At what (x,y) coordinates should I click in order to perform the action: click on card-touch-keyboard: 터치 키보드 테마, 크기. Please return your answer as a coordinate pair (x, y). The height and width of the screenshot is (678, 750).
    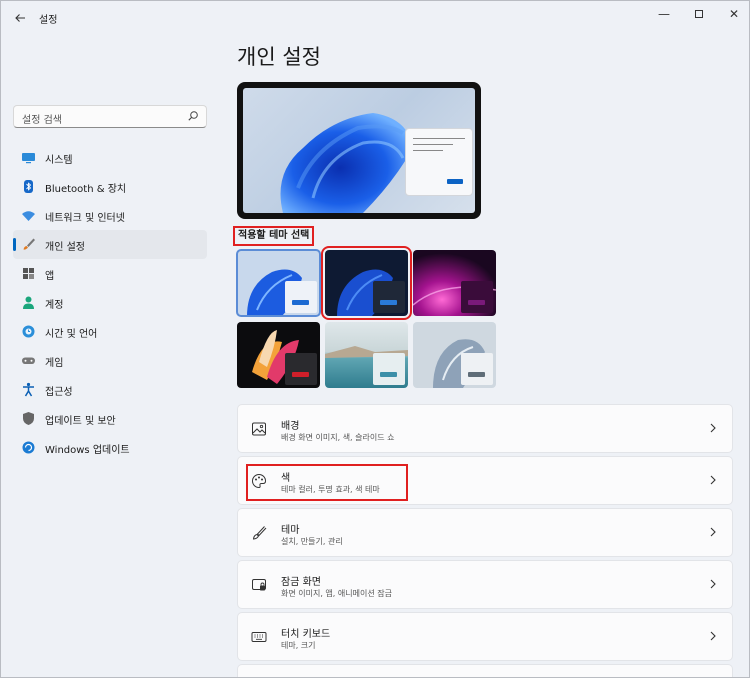
    Looking at the image, I should click on (485, 636).